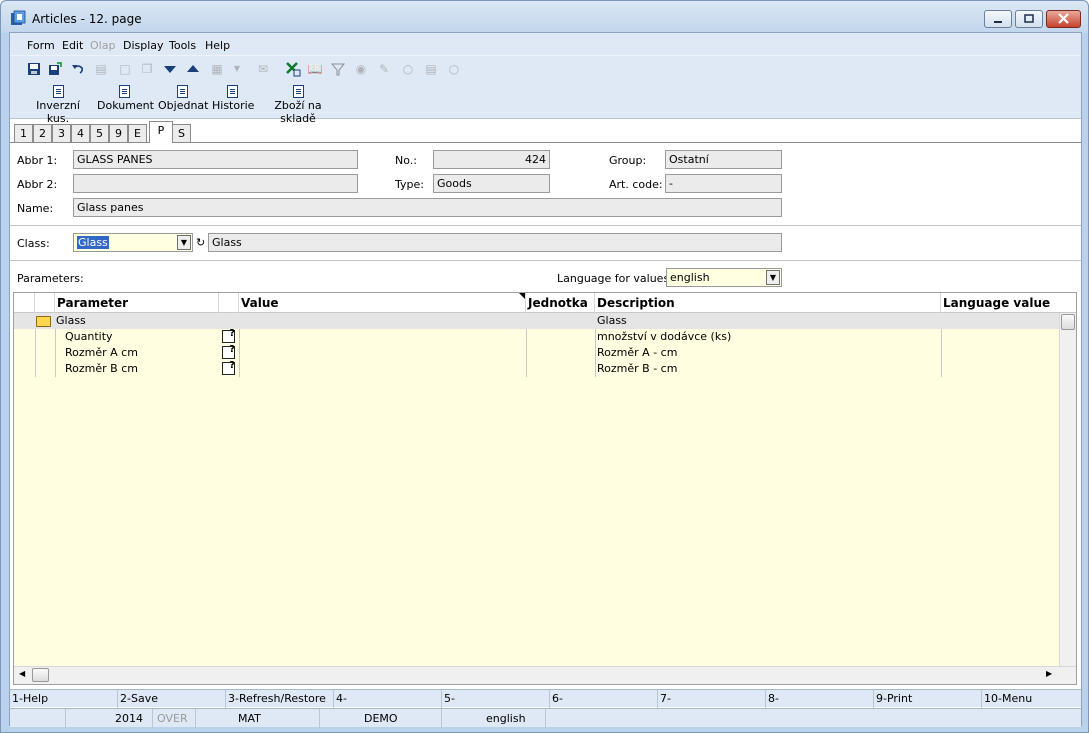 Image resolution: width=1089 pixels, height=733 pixels. Describe the element at coordinates (42, 133) in the screenshot. I see `tab-2: 2` at that location.